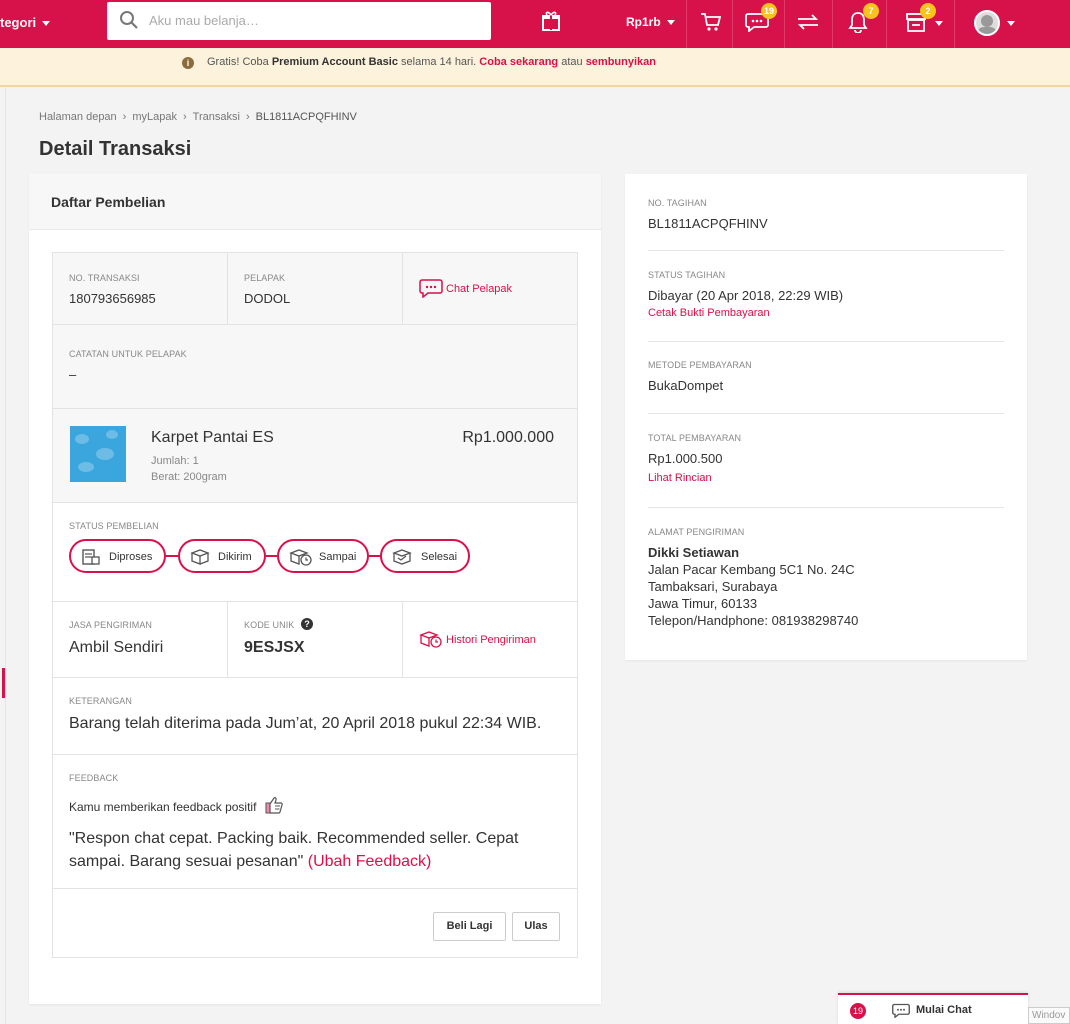 The height and width of the screenshot is (1024, 1070). Describe the element at coordinates (479, 289) in the screenshot. I see `chat-seller-link: Chat Pelapak` at that location.